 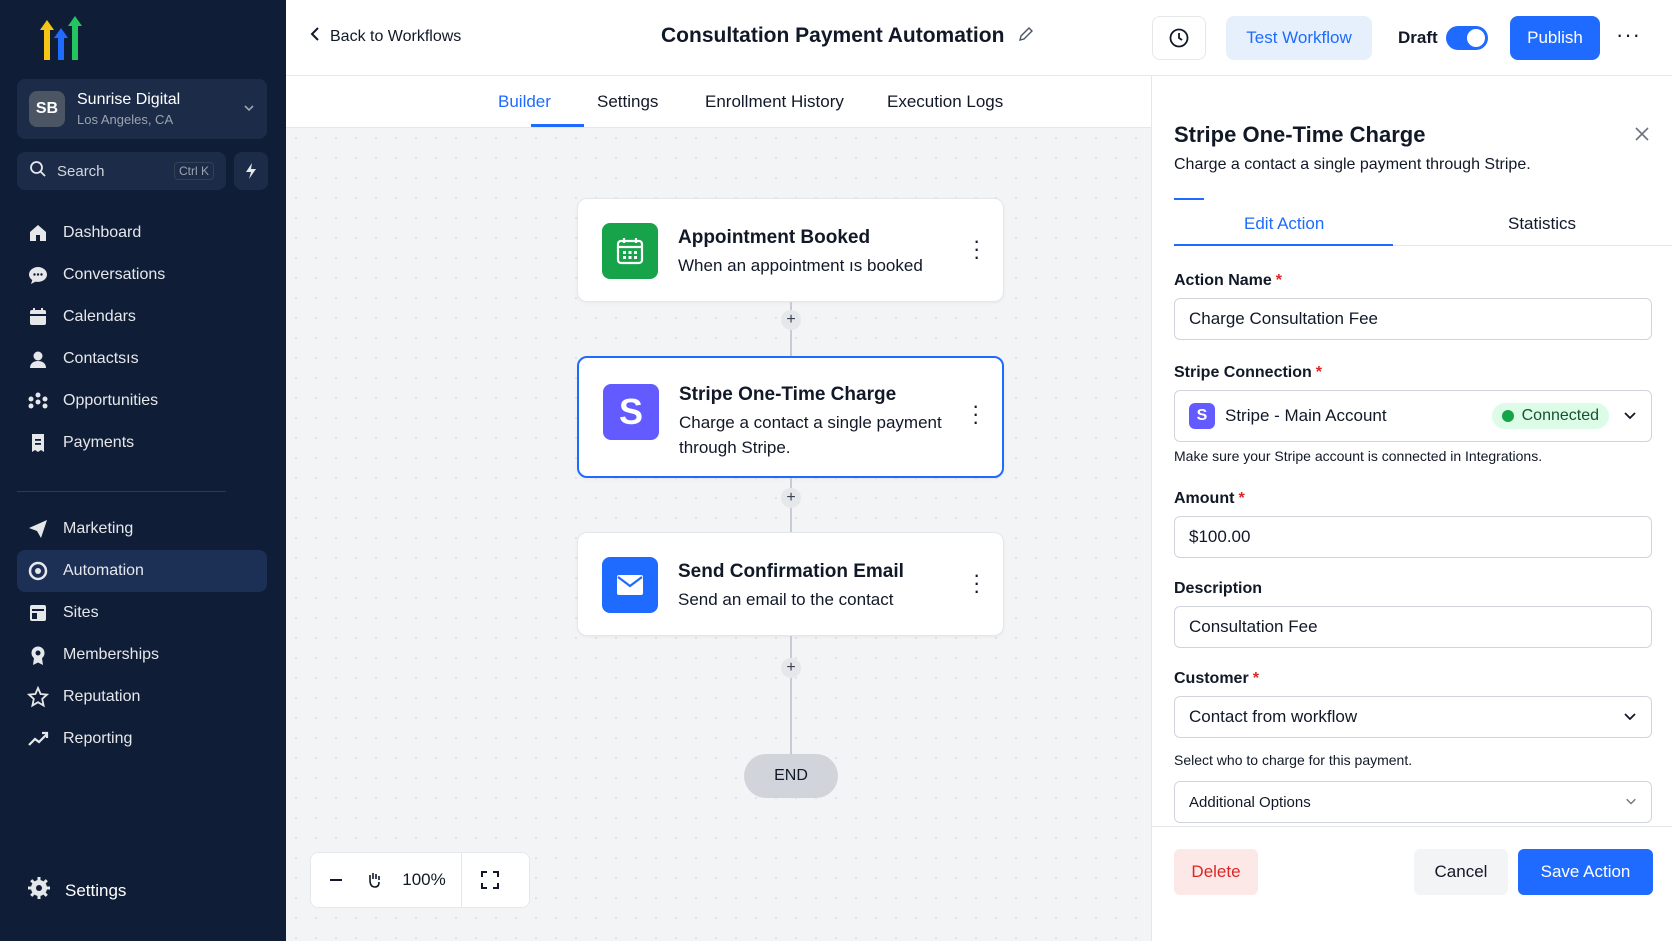 I want to click on tab-builder: Builder, so click(x=524, y=102).